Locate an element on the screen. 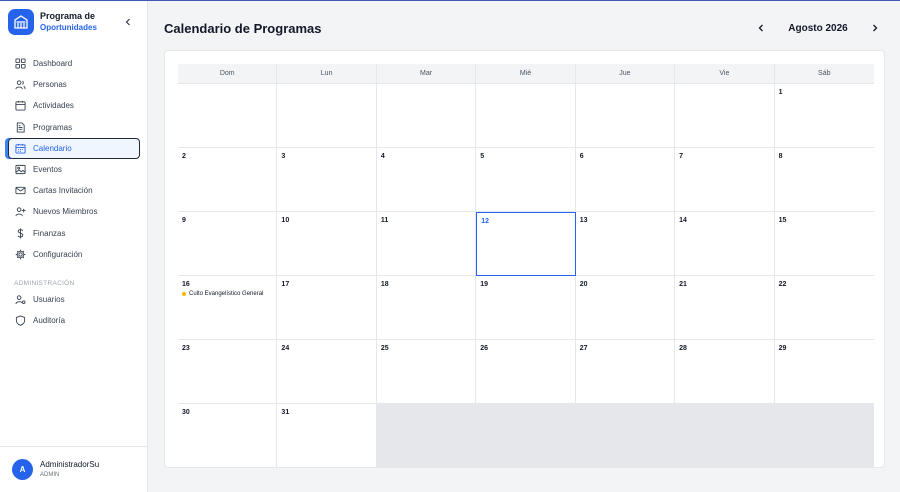 The height and width of the screenshot is (492, 900). calendar-day: 20 is located at coordinates (625, 308).